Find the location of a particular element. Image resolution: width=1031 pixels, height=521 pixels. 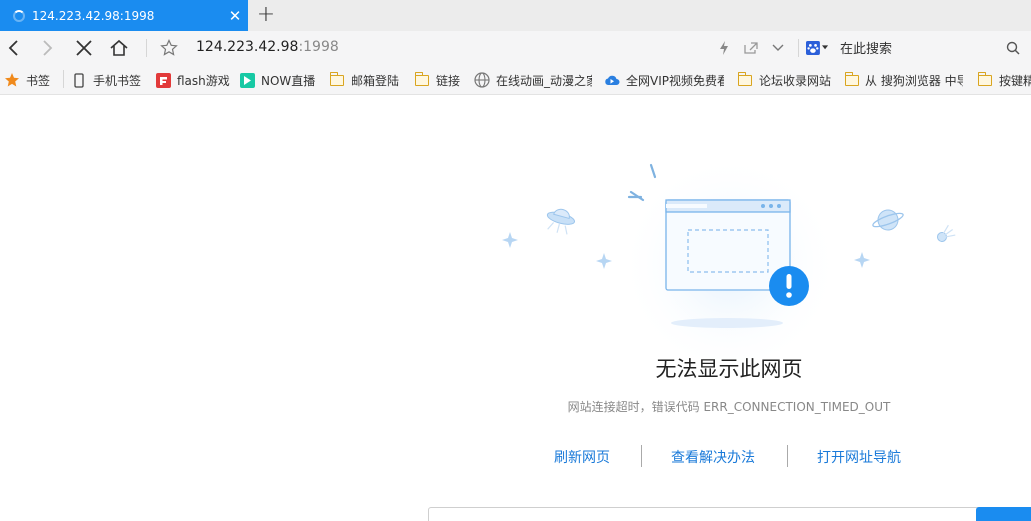

now-live-icon is located at coordinates (247, 80).